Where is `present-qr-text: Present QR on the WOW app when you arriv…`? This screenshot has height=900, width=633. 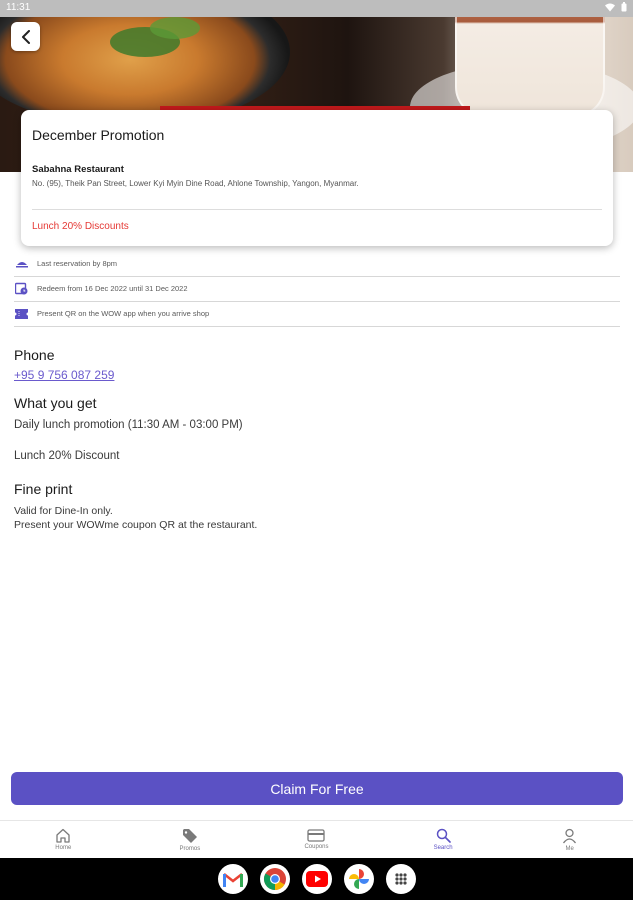
present-qr-text: Present QR on the WOW app when you arriv… is located at coordinates (123, 313).